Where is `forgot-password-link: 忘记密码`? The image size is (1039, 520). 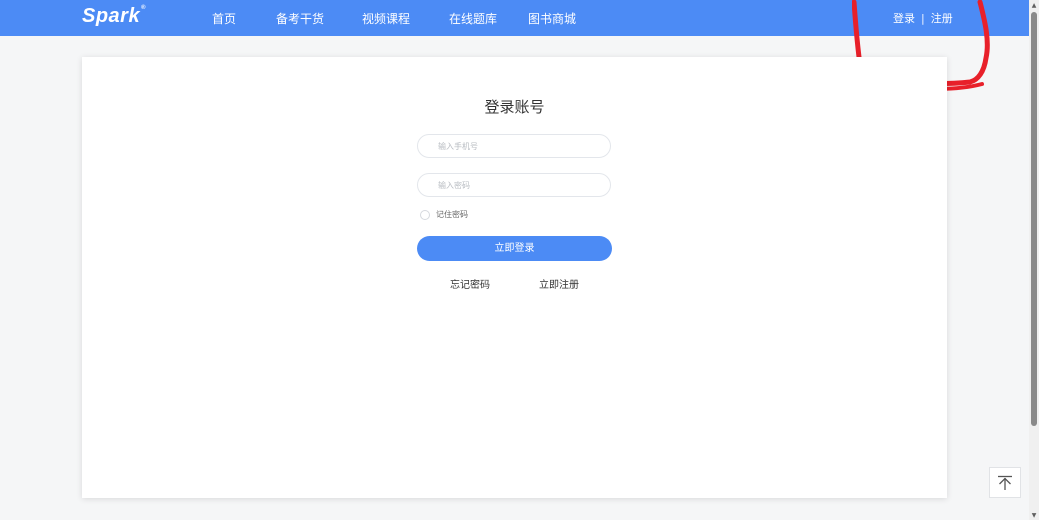 forgot-password-link: 忘记密码 is located at coordinates (470, 283).